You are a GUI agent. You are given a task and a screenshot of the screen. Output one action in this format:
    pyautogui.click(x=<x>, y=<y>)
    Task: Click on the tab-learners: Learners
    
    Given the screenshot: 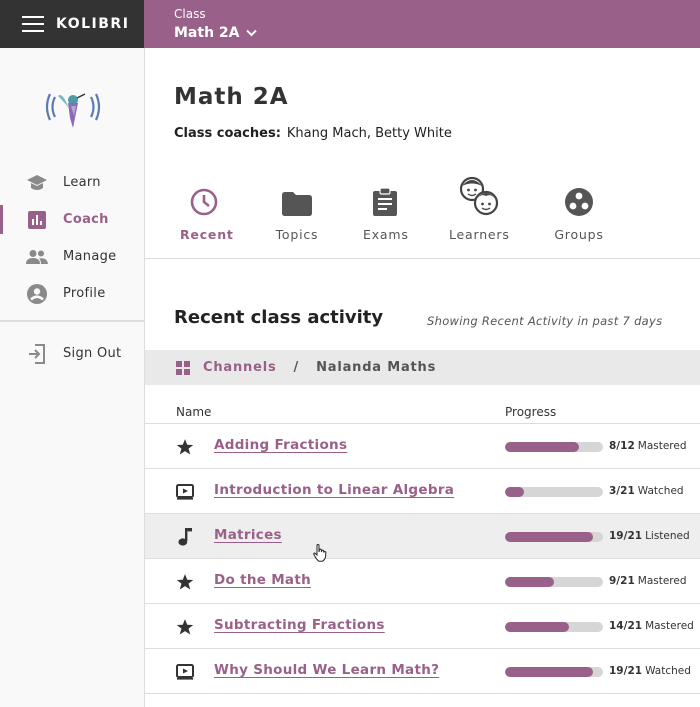 What is the action you would take?
    pyautogui.click(x=479, y=209)
    